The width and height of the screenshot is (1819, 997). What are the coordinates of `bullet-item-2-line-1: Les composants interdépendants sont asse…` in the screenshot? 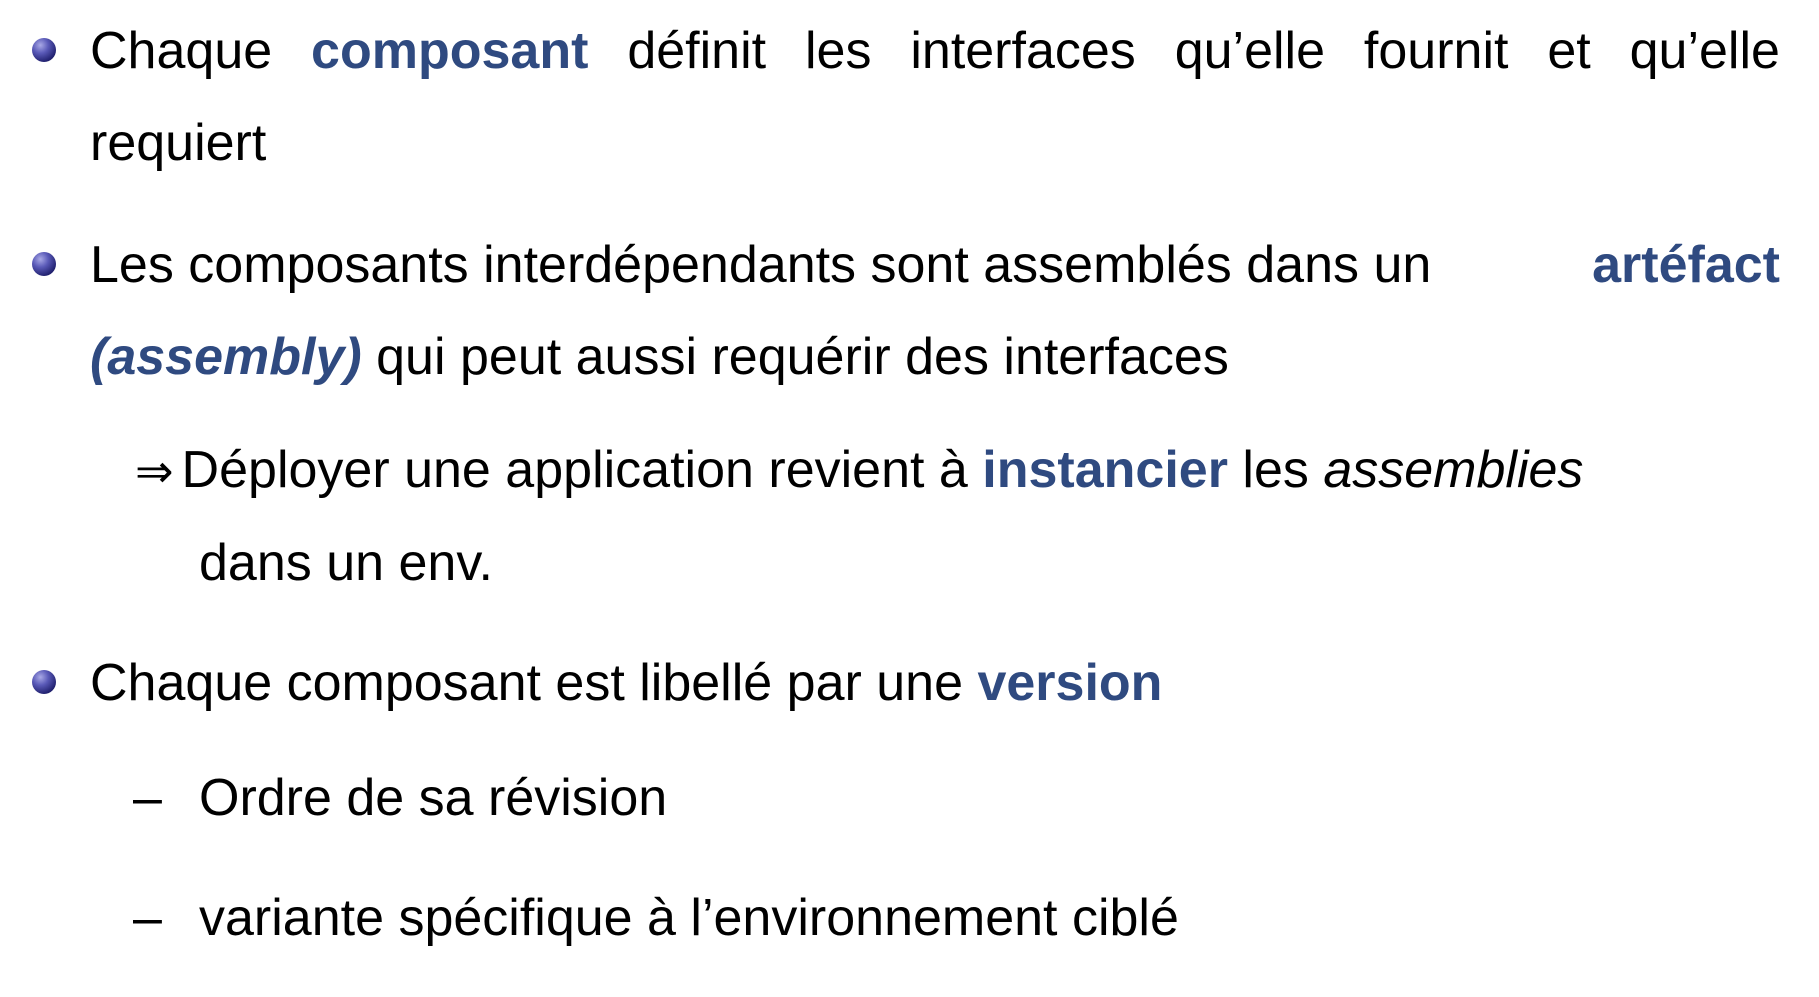 It's located at (935, 265).